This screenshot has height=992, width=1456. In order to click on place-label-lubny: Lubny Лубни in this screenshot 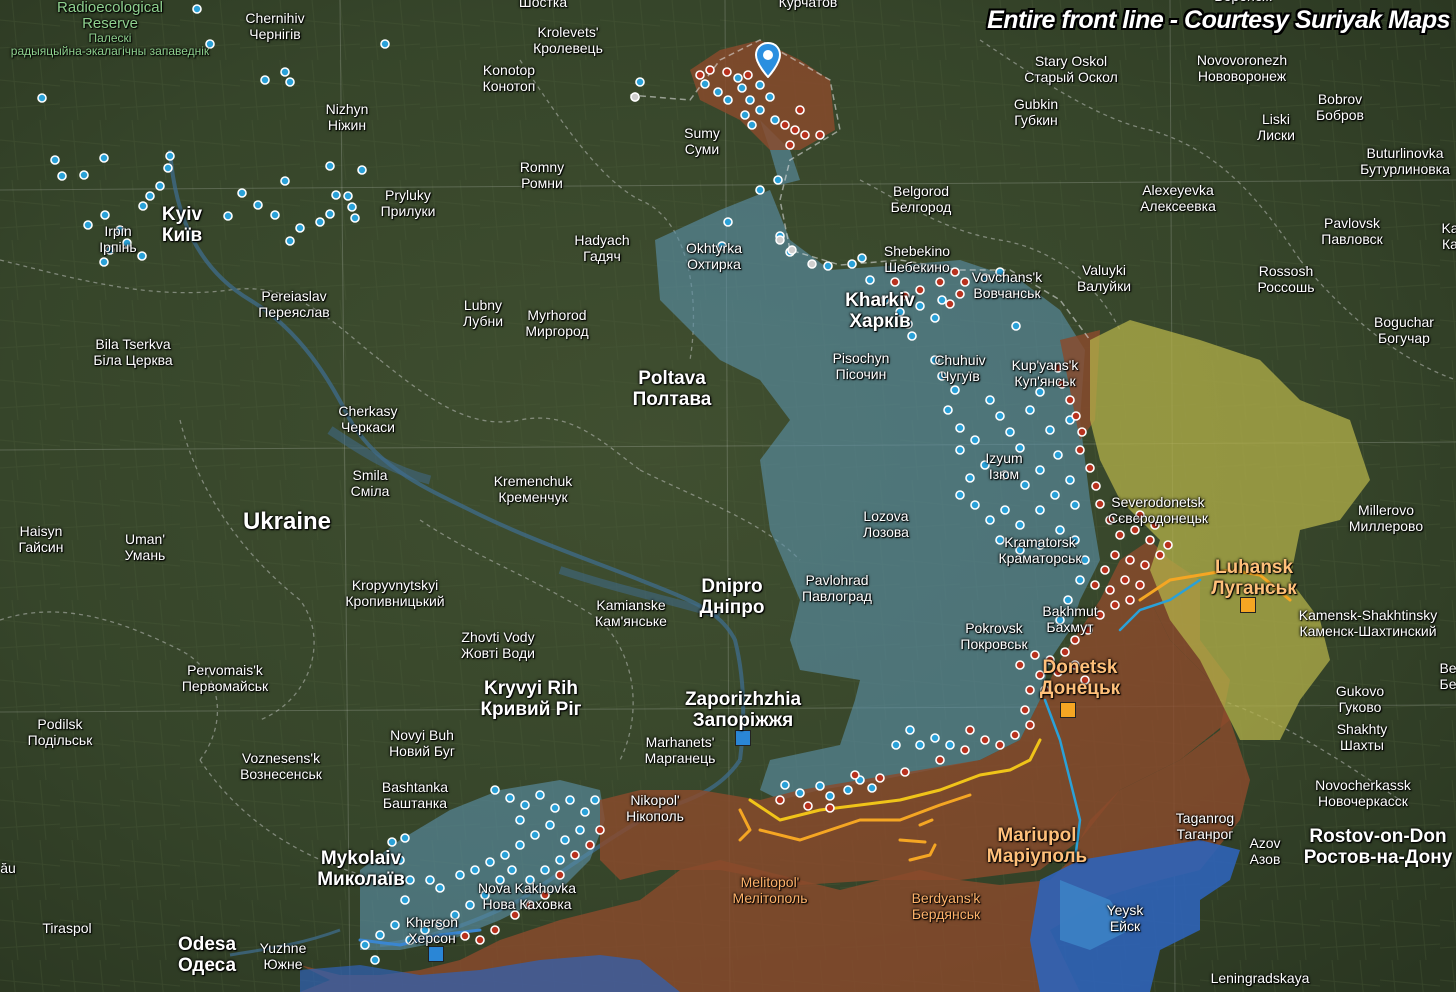, I will do `click(483, 313)`.